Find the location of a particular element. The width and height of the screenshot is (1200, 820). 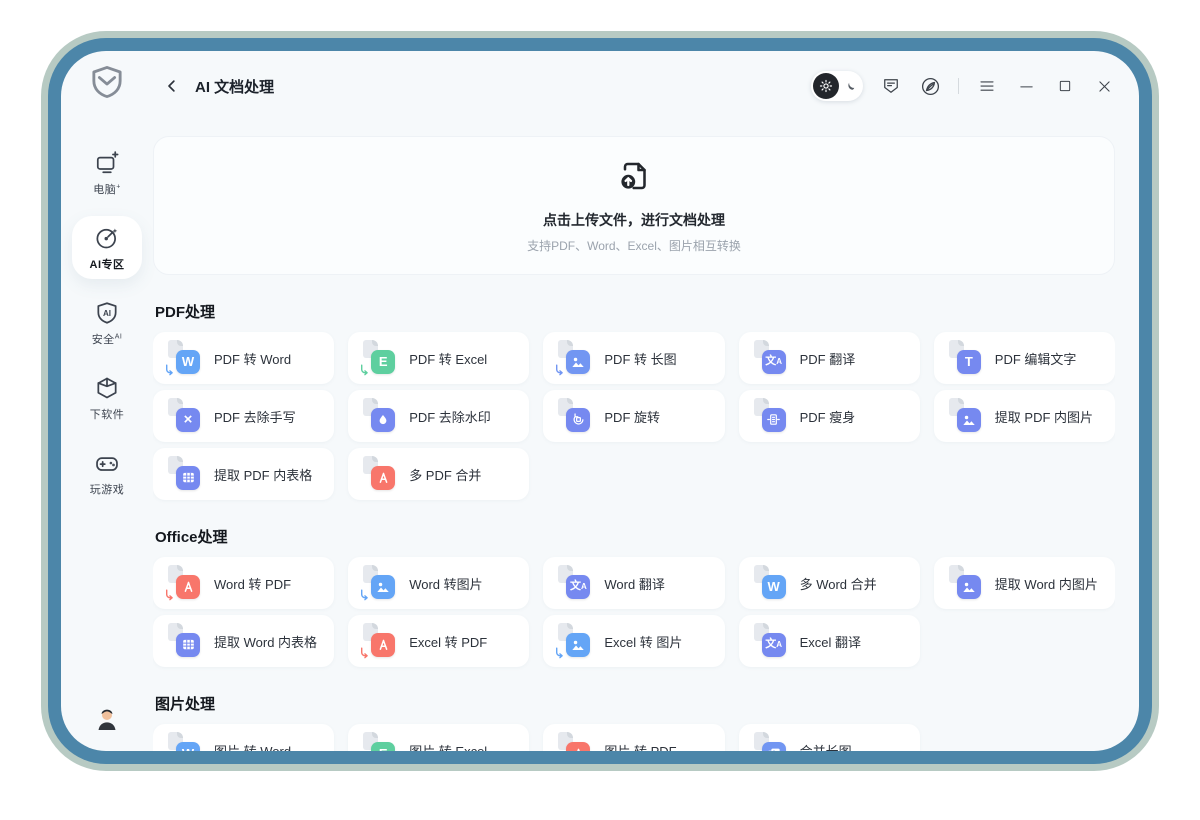

user-avatar is located at coordinates (107, 720).